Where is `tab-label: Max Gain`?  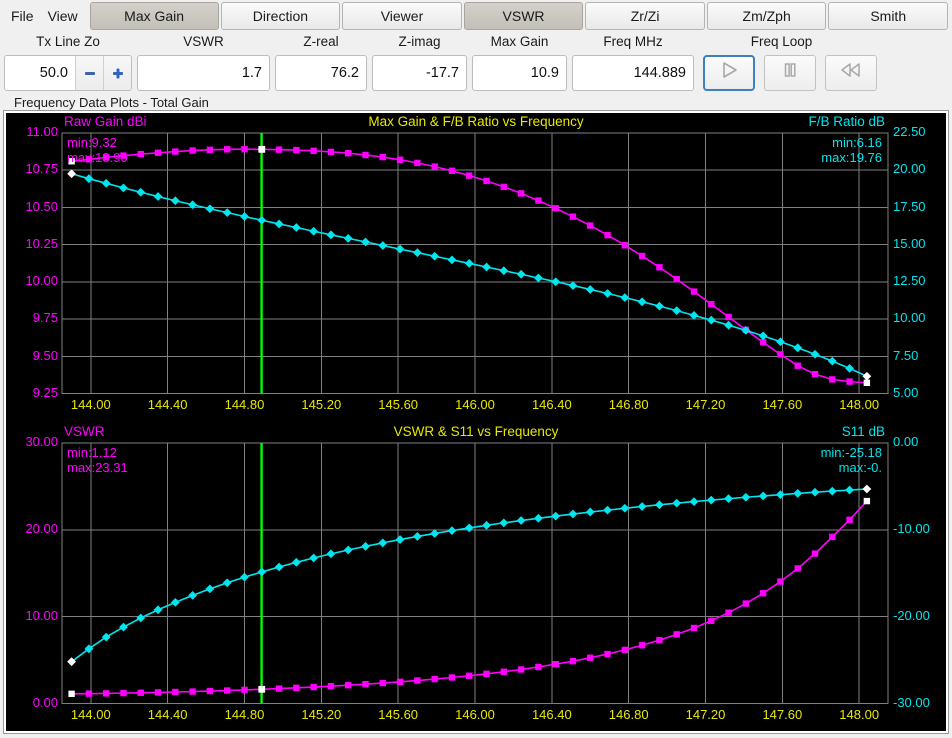
tab-label: Max Gain is located at coordinates (154, 16).